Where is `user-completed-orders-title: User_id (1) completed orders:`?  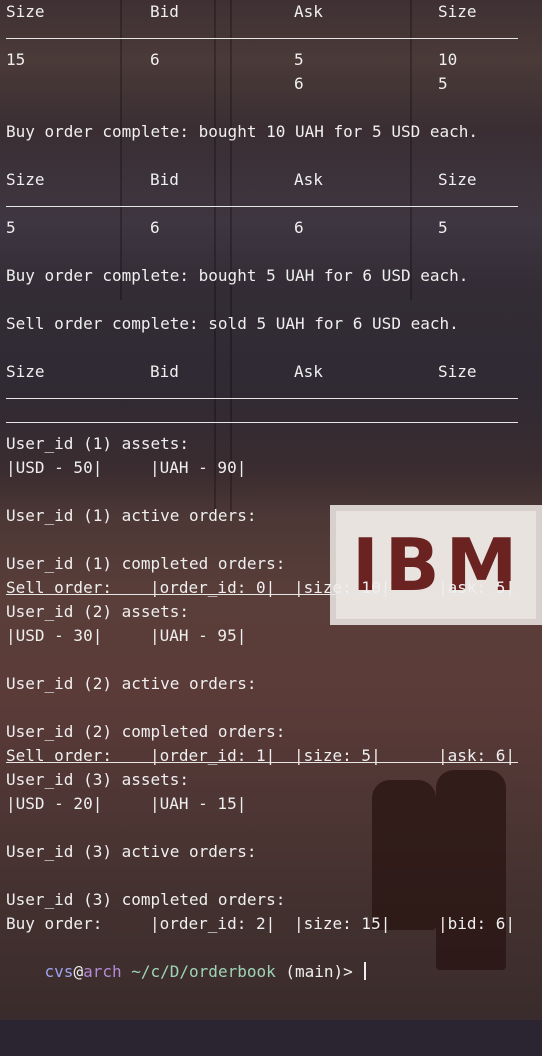 user-completed-orders-title: User_id (1) completed orders: is located at coordinates (146, 563).